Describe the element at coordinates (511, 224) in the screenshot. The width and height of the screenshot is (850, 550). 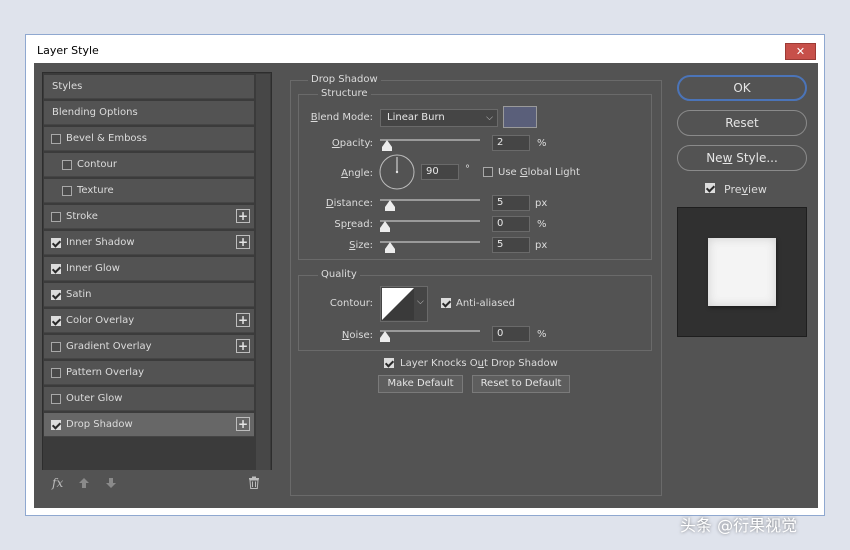
I see `spread-input: 0` at that location.